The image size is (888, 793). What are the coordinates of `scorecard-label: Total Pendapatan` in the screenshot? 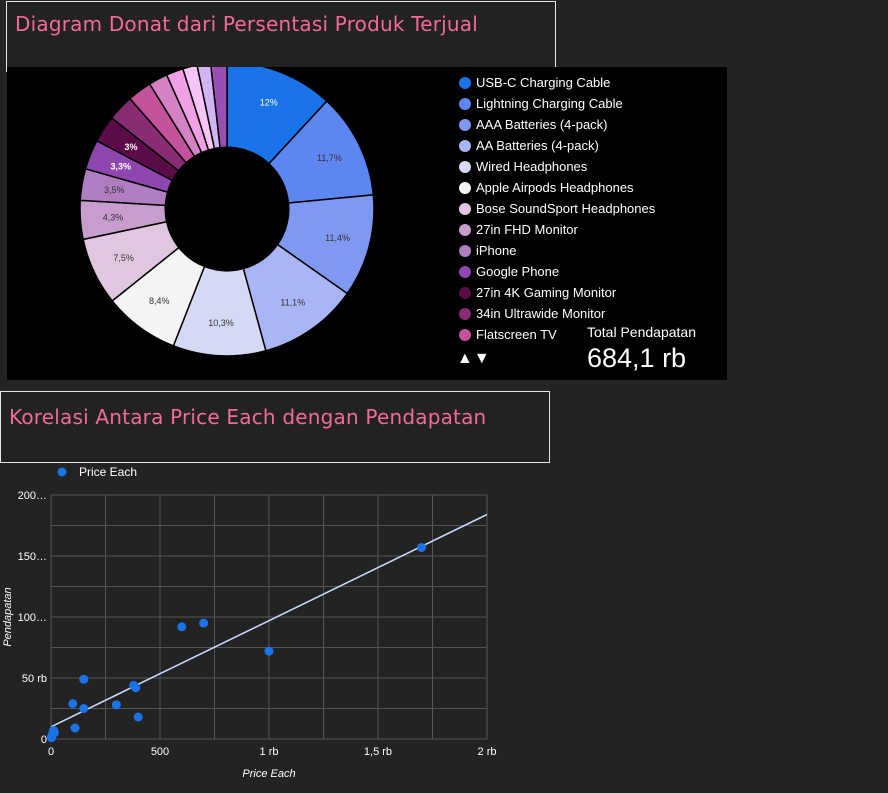 It's located at (641, 332).